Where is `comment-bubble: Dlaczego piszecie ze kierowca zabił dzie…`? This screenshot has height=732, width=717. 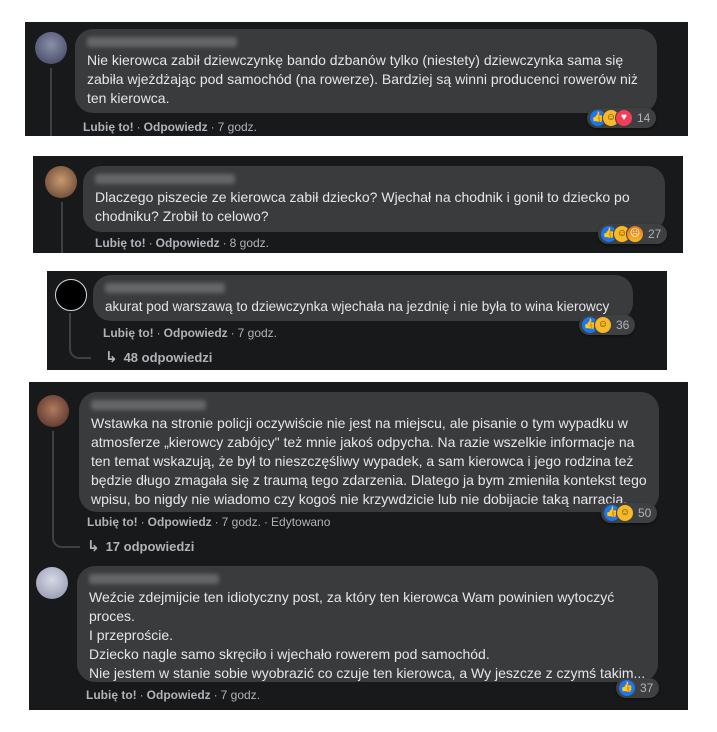 comment-bubble: Dlaczego piszecie ze kierowca zabił dzie… is located at coordinates (374, 199).